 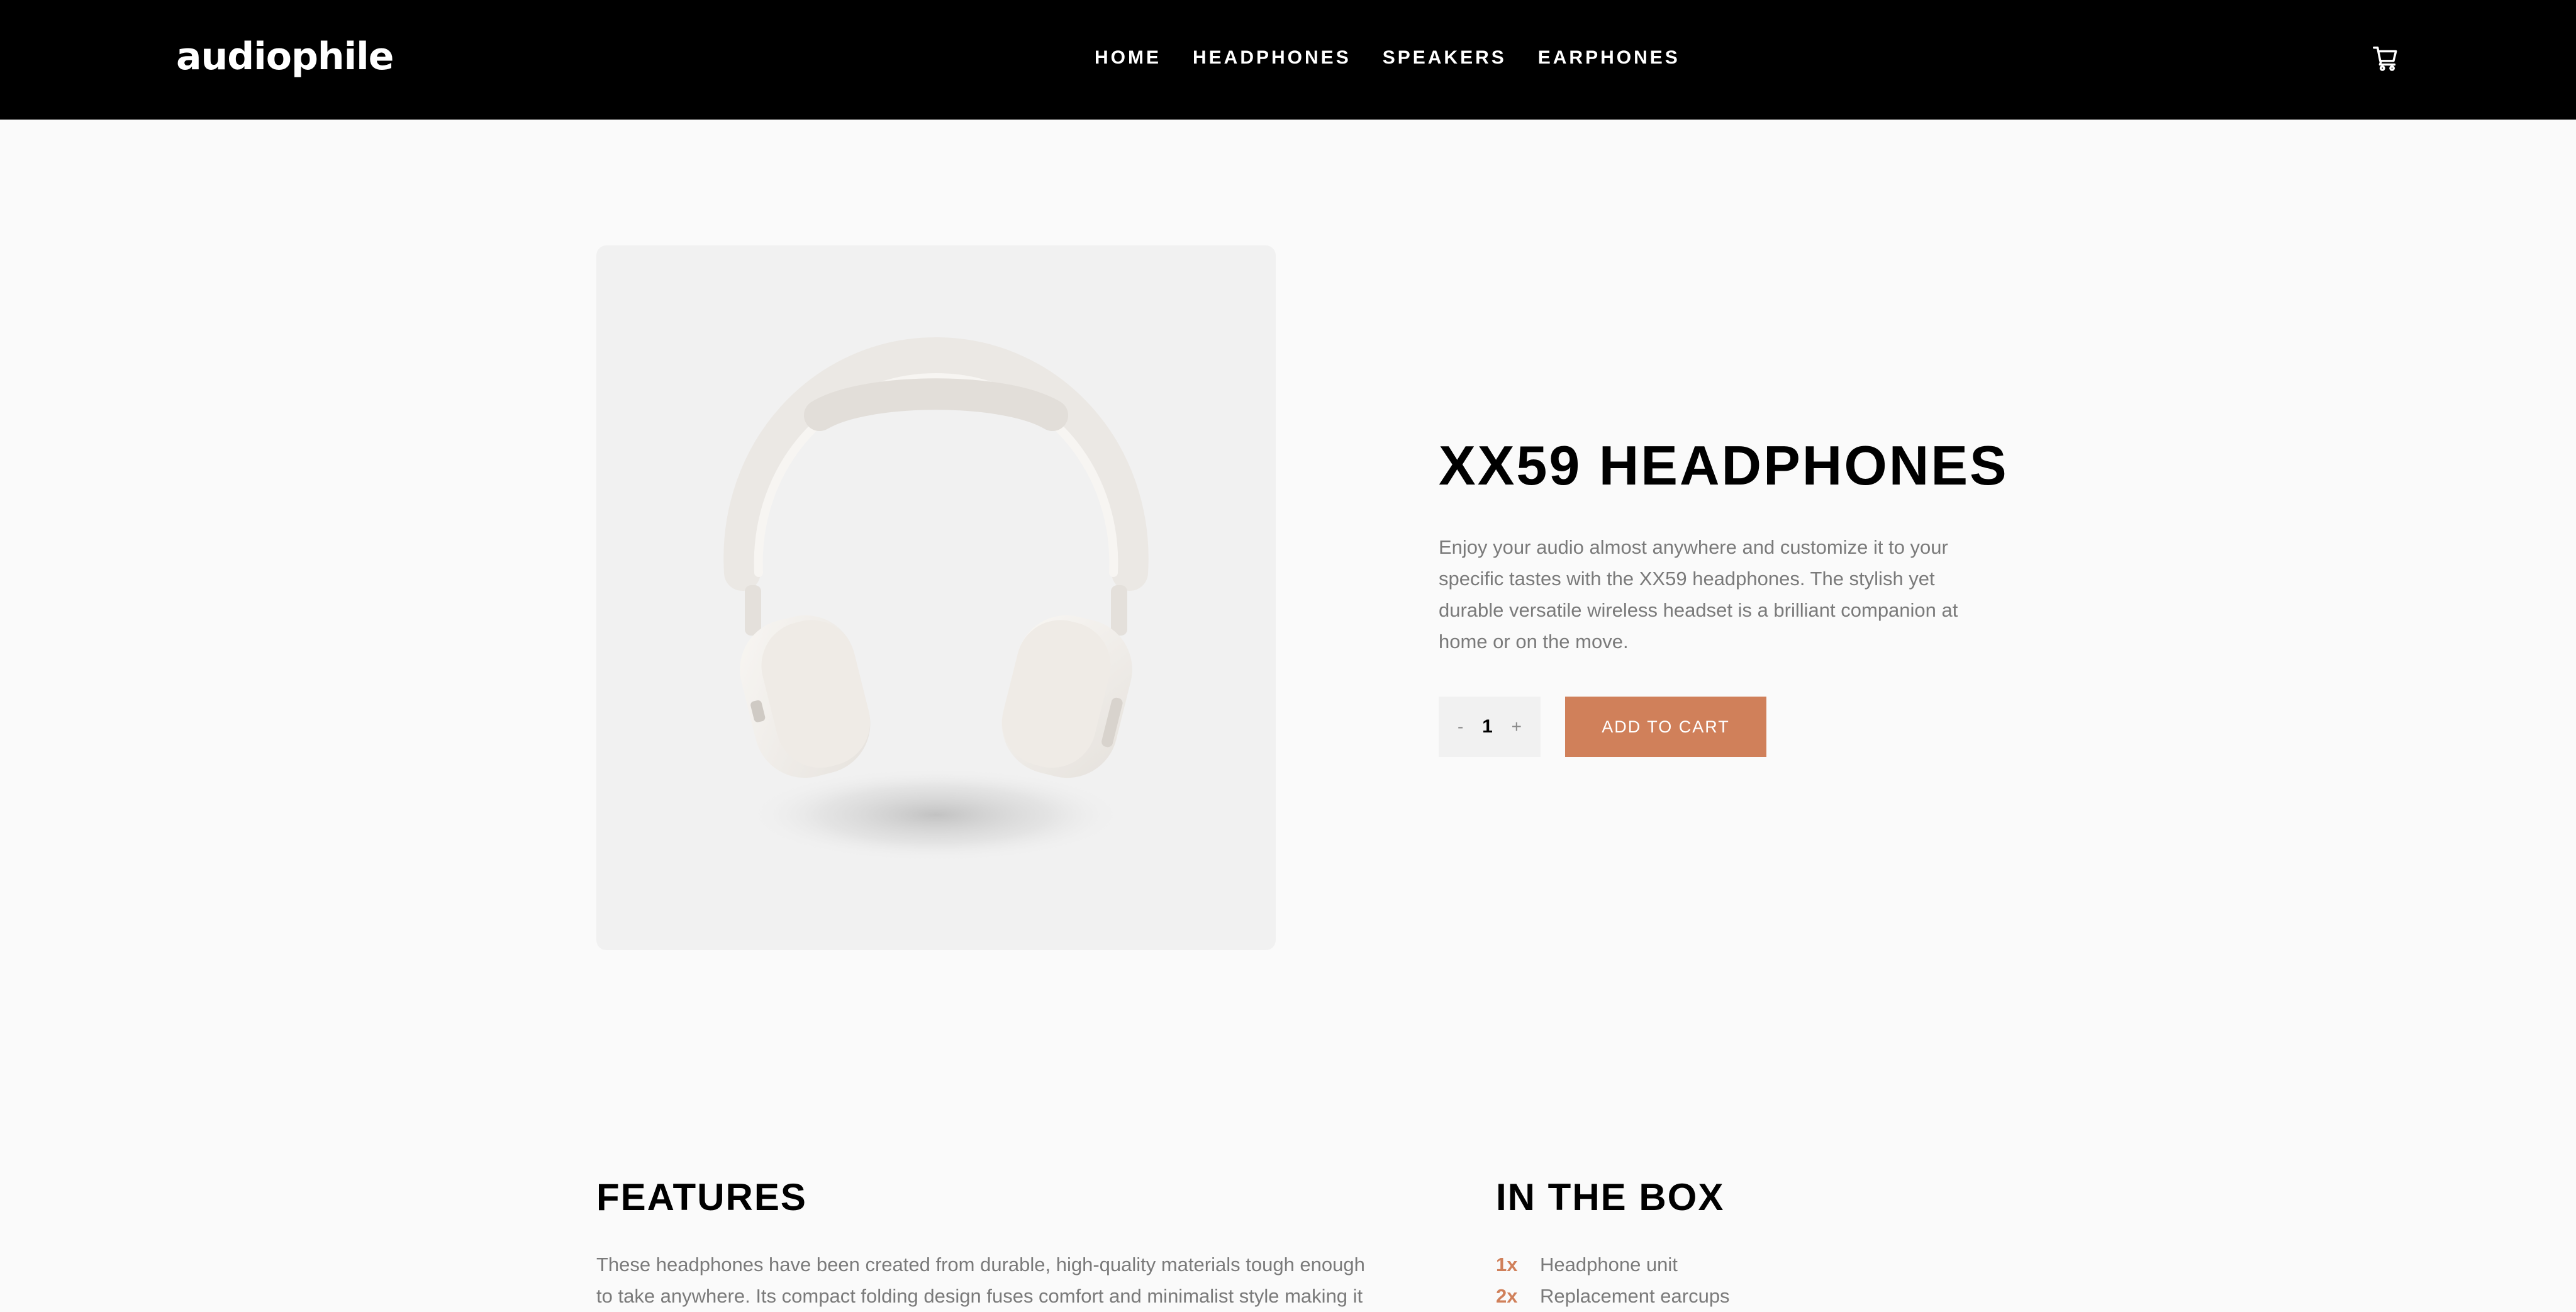 I want to click on increment-button: +, so click(x=1517, y=727).